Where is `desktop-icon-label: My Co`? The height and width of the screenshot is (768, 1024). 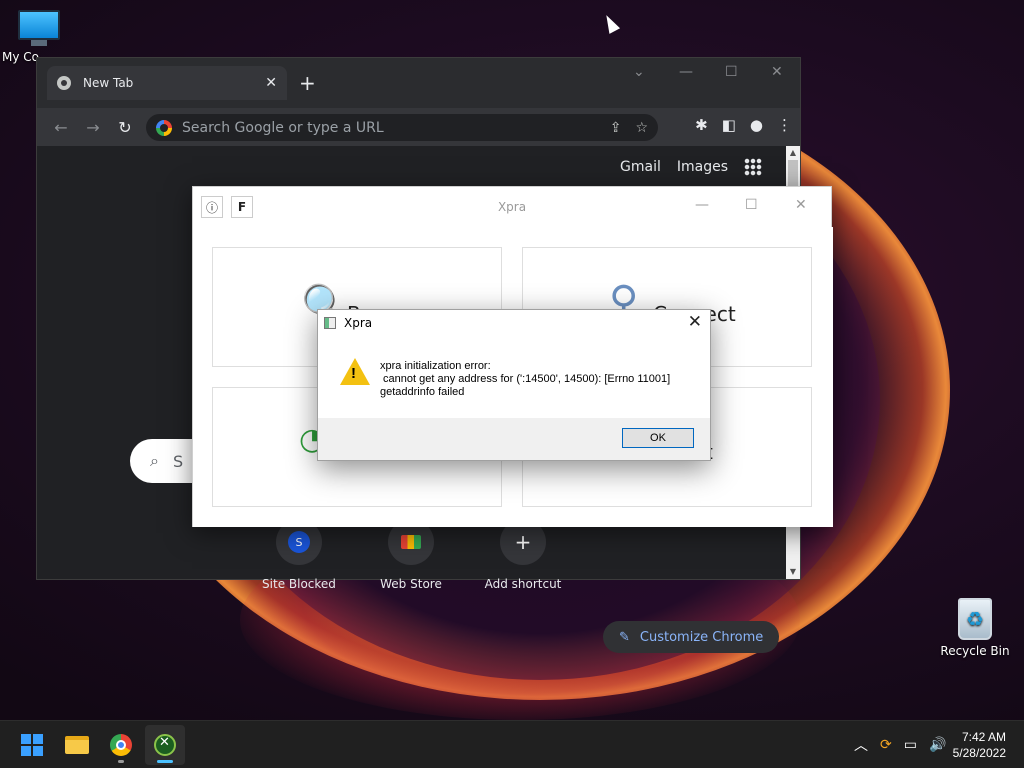 desktop-icon-label: My Co is located at coordinates (20, 57).